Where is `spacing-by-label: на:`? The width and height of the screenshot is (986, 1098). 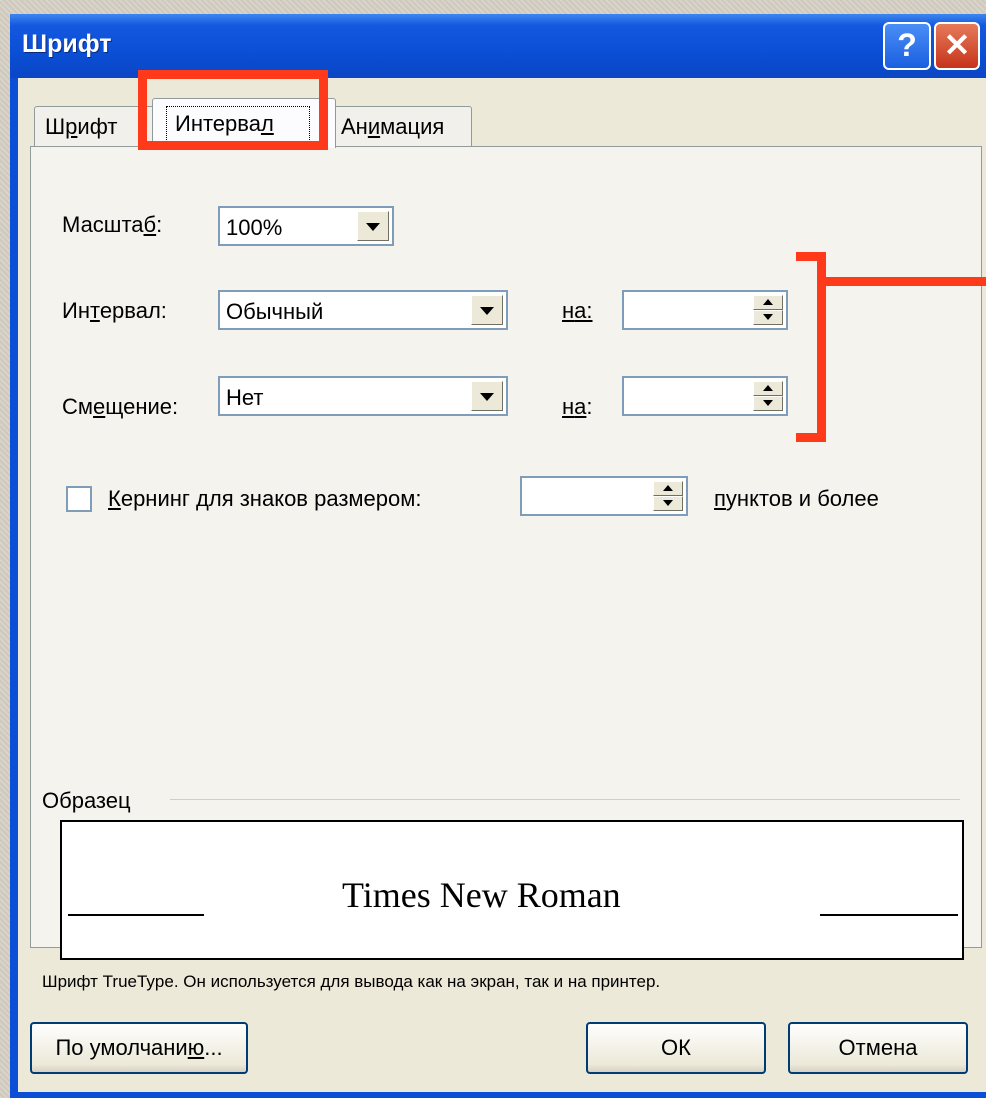
spacing-by-label: на: is located at coordinates (577, 310).